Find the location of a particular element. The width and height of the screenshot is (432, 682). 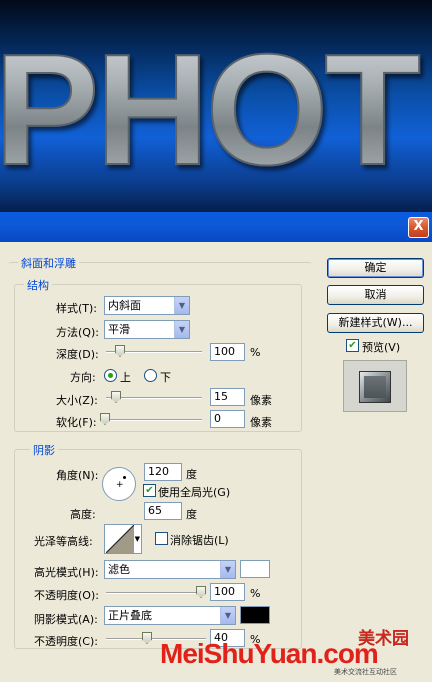

shadow-mode-value: 正片叠底 is located at coordinates (130, 615).